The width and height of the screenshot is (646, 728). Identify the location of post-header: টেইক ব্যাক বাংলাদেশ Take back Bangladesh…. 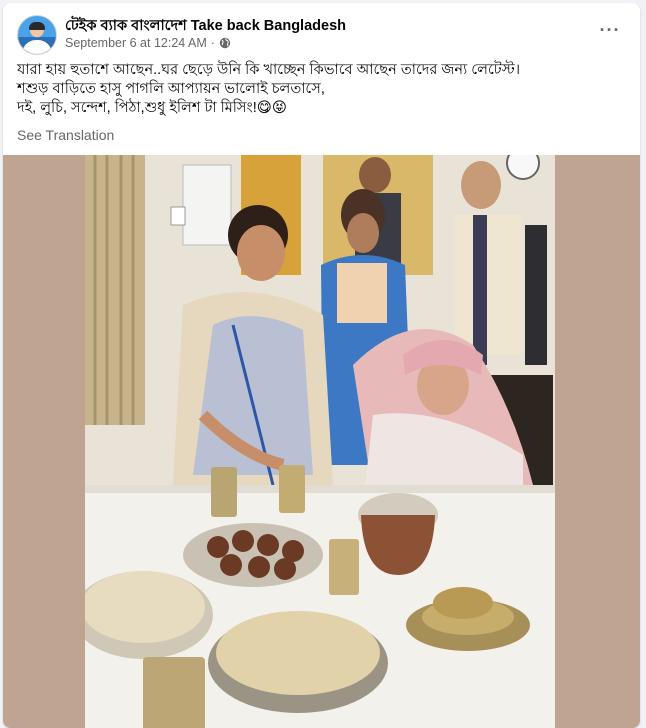
(321, 35).